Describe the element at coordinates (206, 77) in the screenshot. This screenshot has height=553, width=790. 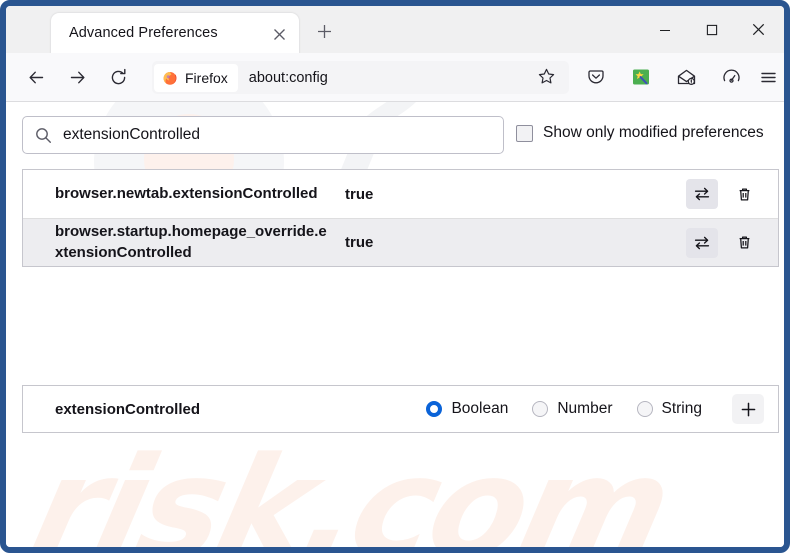
I see `site-chip-label: Firefox` at that location.